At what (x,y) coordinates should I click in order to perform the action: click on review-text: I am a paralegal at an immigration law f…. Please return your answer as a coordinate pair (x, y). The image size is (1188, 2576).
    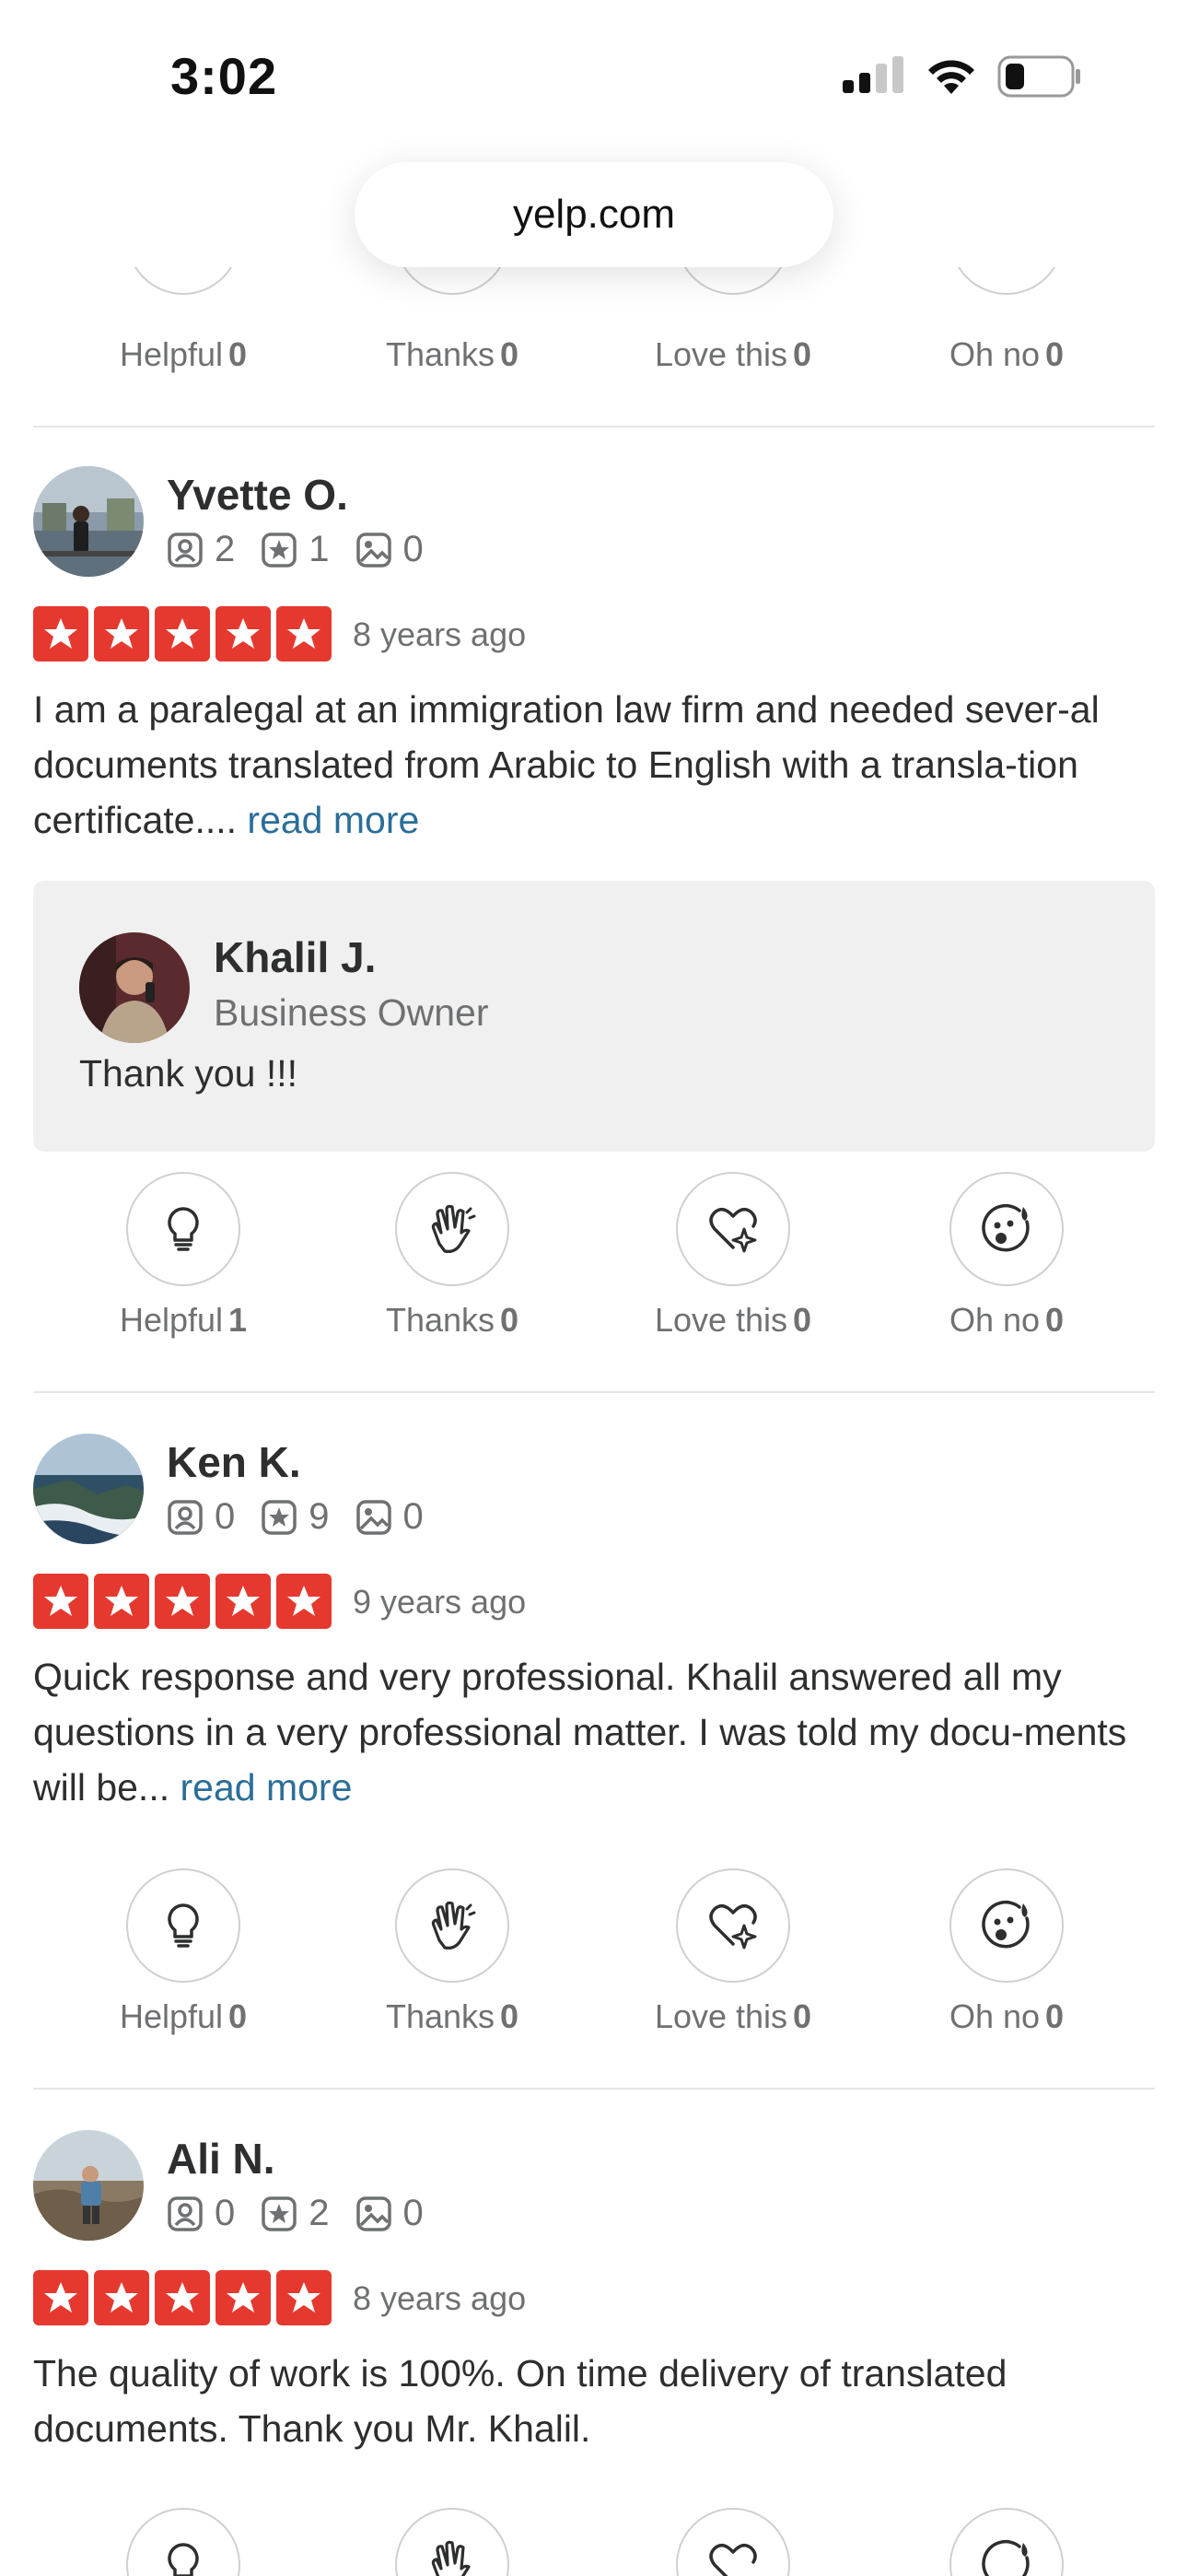
    Looking at the image, I should click on (594, 765).